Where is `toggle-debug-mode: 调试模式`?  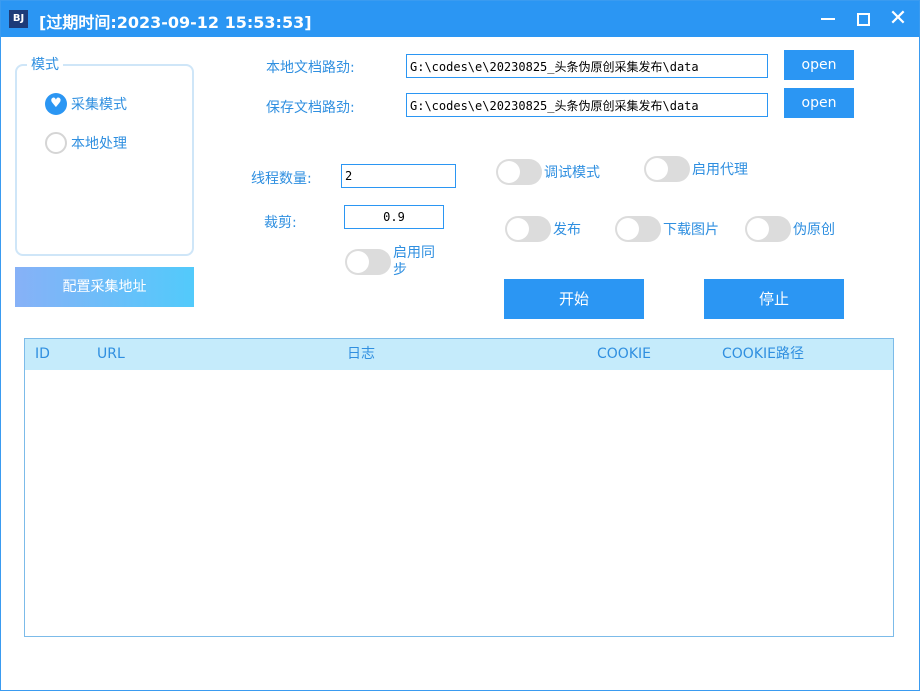
toggle-debug-mode: 调试模式 is located at coordinates (548, 172).